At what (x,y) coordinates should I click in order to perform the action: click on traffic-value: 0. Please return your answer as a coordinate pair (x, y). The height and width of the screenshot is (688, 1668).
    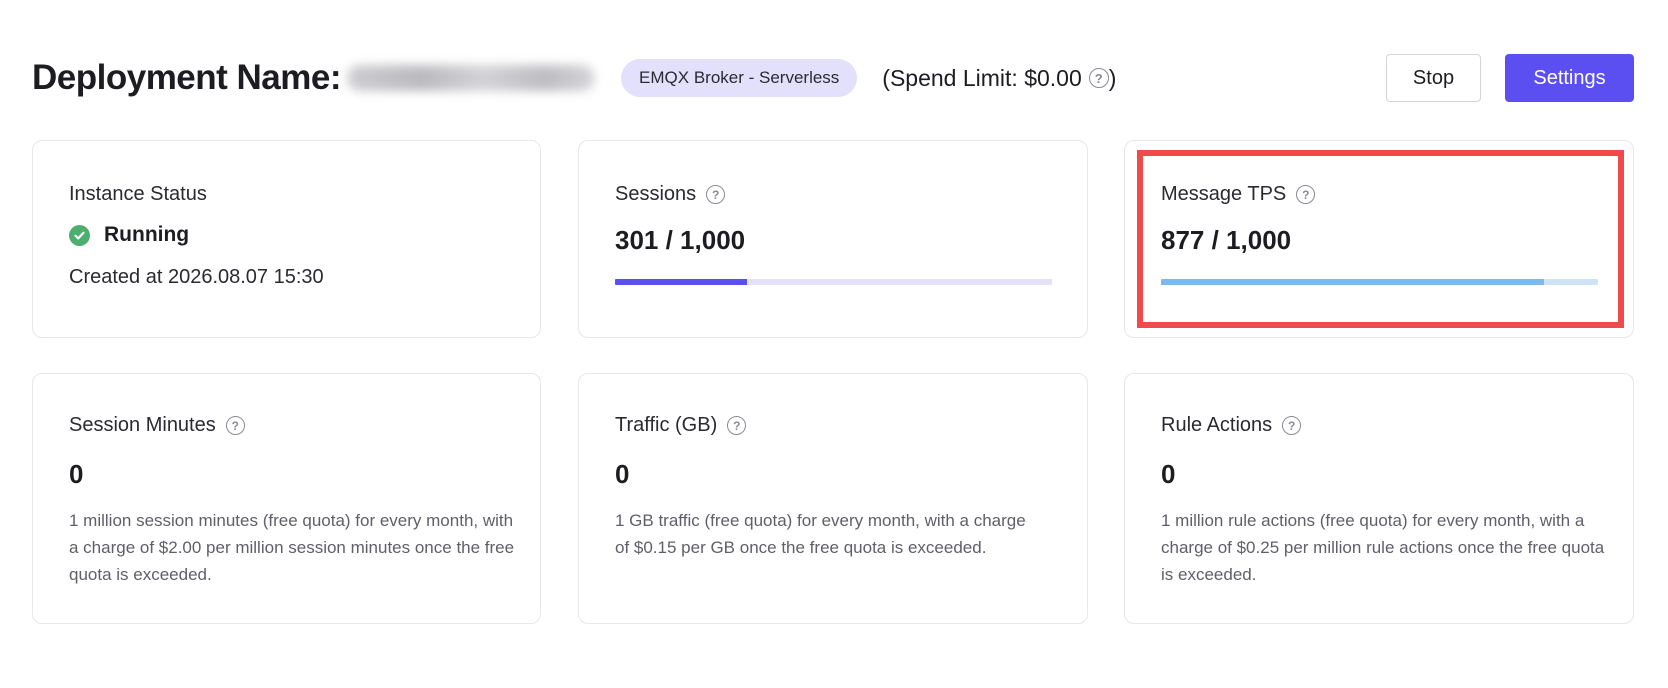
    Looking at the image, I should click on (622, 474).